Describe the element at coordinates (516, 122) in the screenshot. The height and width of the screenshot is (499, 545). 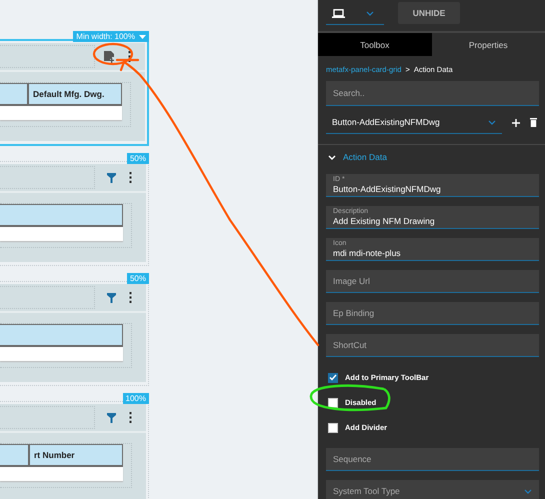
I see `plus-icon` at that location.